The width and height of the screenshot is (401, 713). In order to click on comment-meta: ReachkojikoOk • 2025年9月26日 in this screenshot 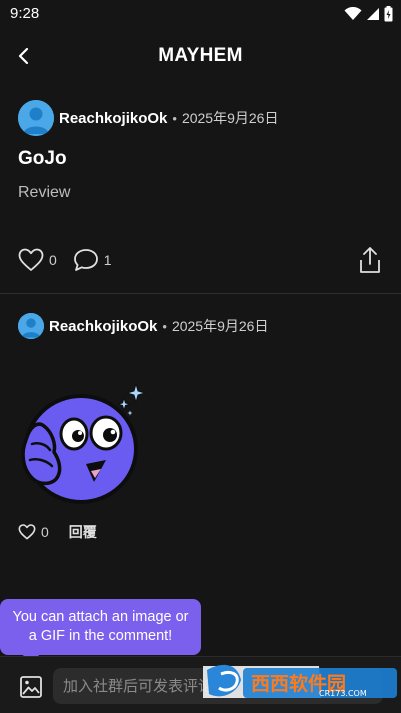, I will do `click(143, 326)`.